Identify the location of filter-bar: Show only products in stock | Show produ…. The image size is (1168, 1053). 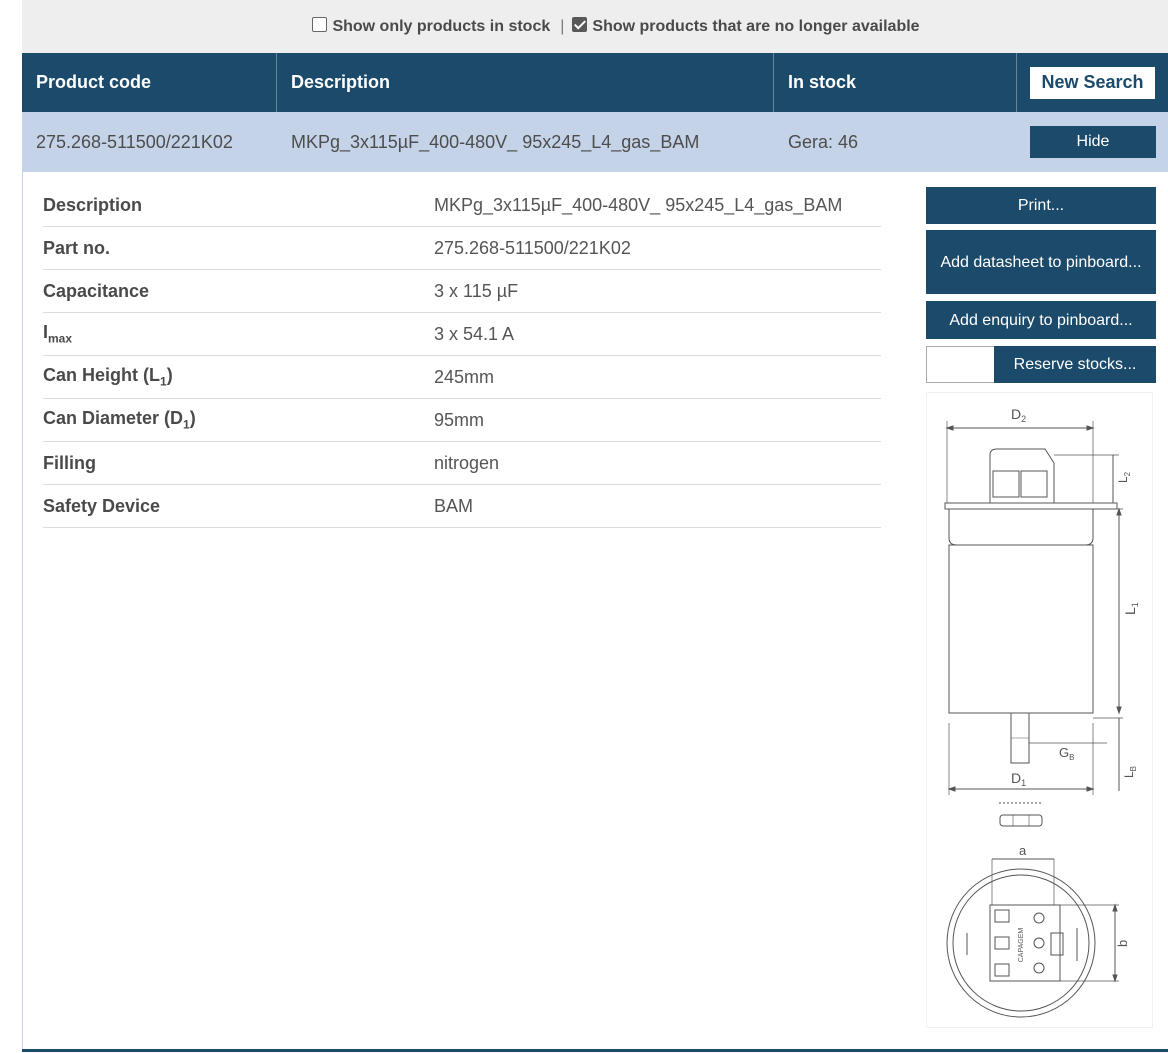
(595, 26).